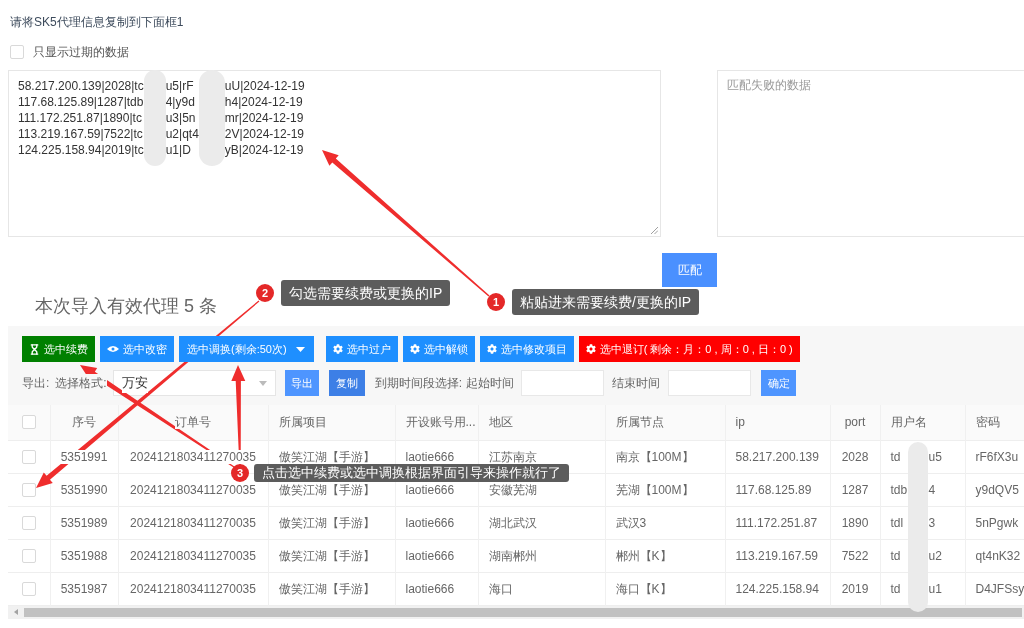 The height and width of the screenshot is (628, 1024). I want to click on step-badge: 1, so click(496, 302).